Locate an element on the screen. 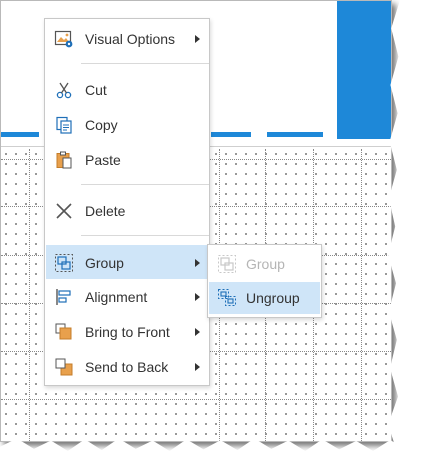 The image size is (424, 472). menu-item-paste: Paste is located at coordinates (127, 160).